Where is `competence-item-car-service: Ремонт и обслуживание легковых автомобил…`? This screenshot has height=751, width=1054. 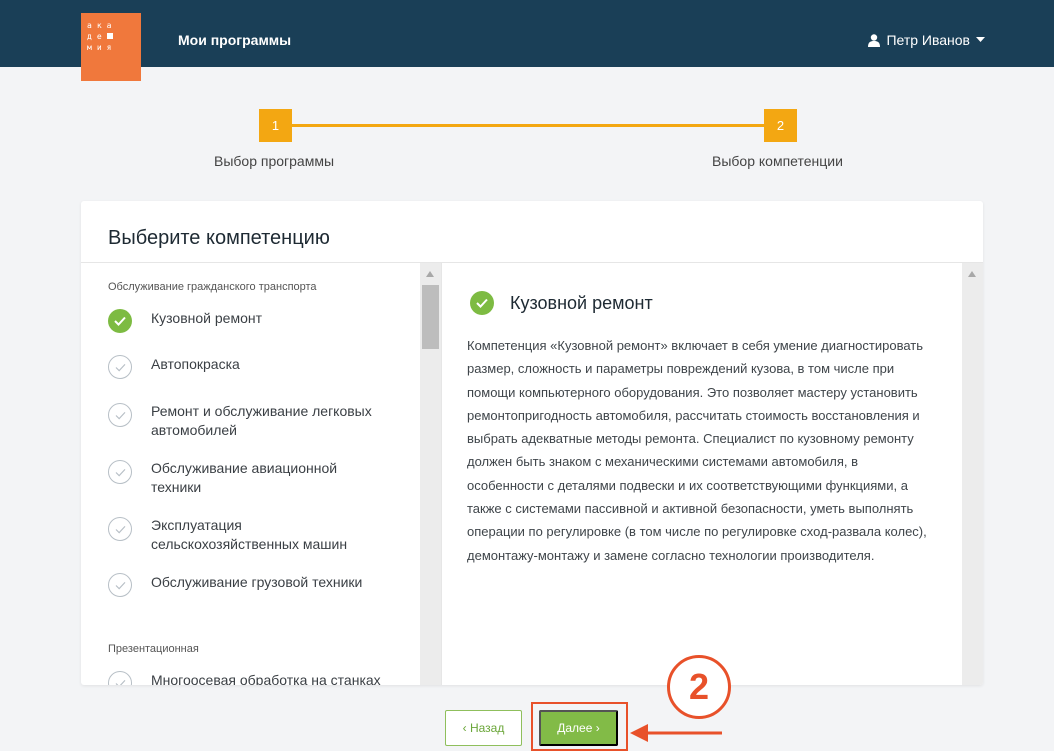
competence-item-car-service: Ремонт и обслуживание легковых автомобил… is located at coordinates (258, 421).